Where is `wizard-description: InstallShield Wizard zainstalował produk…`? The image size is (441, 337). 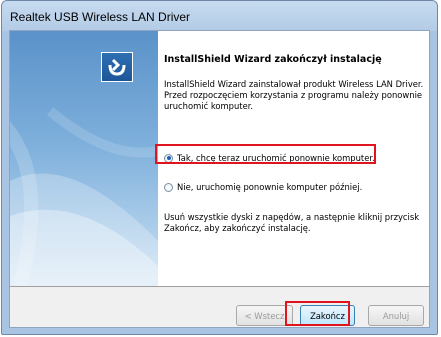 wizard-description: InstallShield Wizard zainstalował produk… is located at coordinates (294, 95).